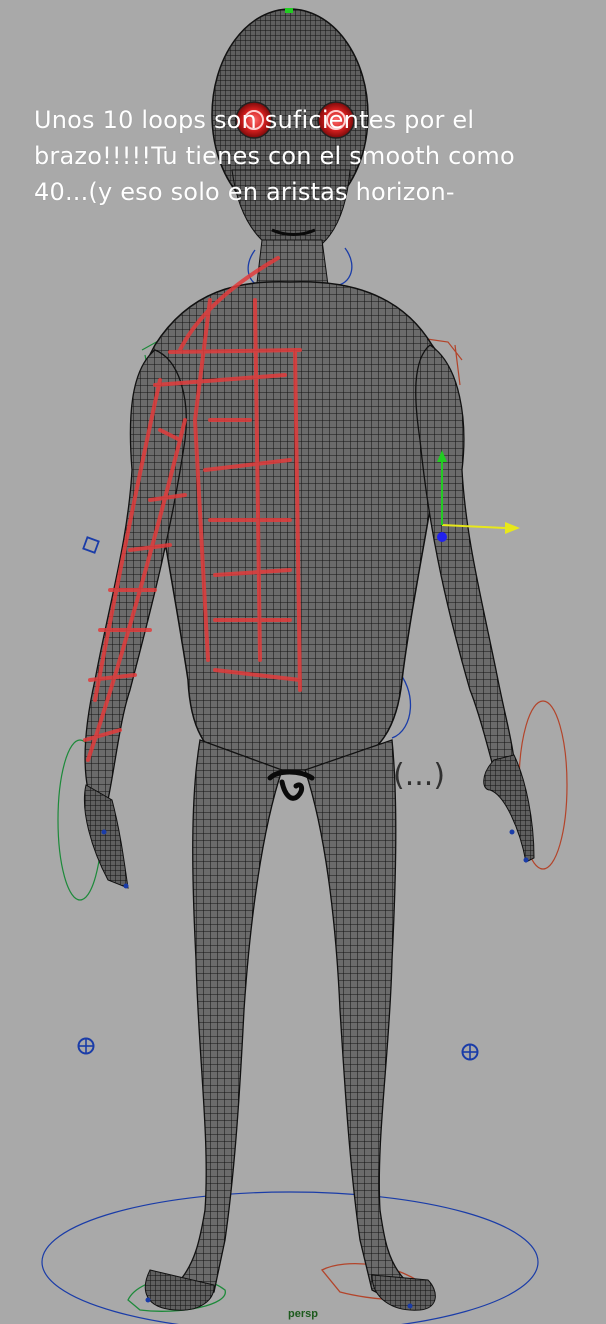 Image resolution: width=606 pixels, height=1324 pixels. I want to click on head-pivot-marker, so click(289, 10).